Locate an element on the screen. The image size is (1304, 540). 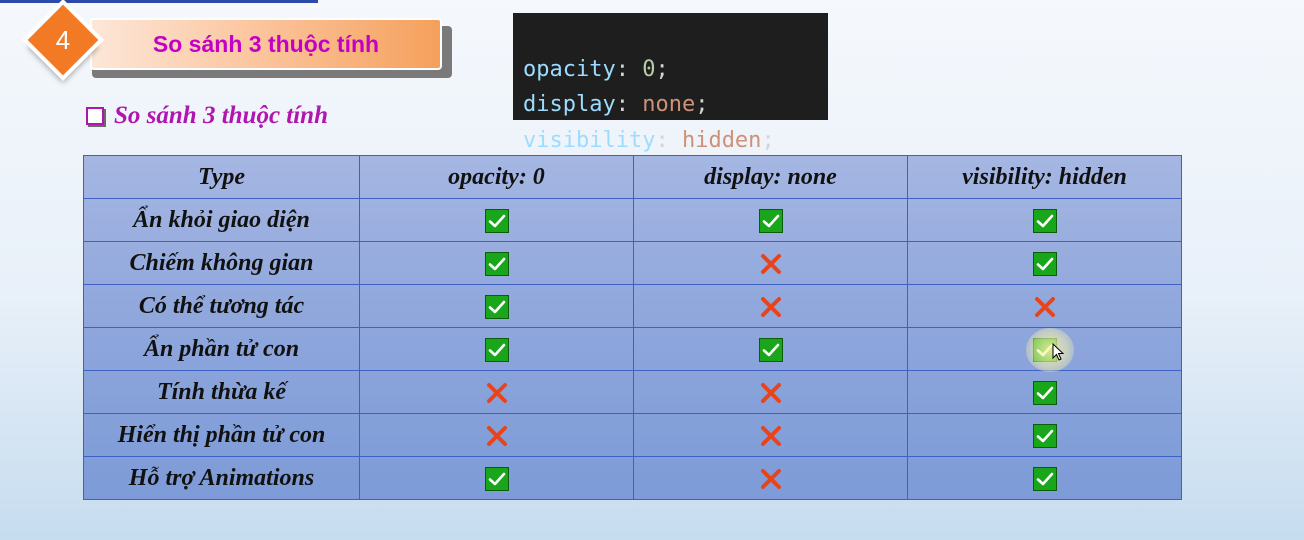
subheading: So sánh 3 thuộc tính is located at coordinates (207, 116).